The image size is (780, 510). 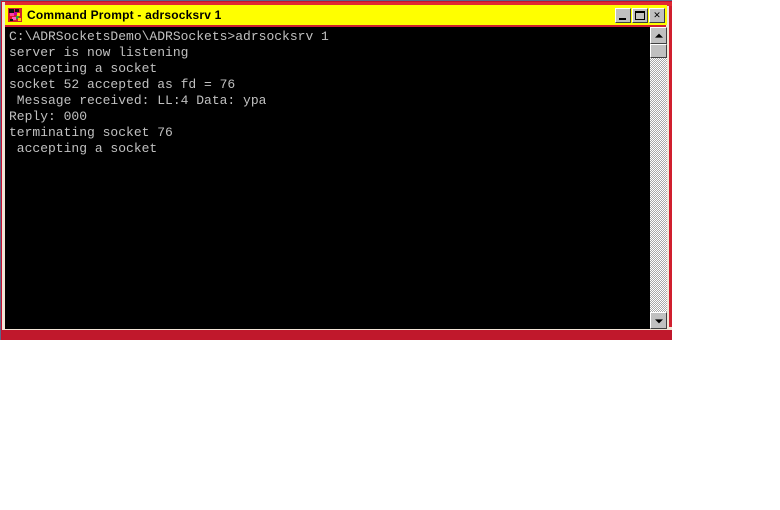 I want to click on frame-bottom-edge, so click(x=337, y=335).